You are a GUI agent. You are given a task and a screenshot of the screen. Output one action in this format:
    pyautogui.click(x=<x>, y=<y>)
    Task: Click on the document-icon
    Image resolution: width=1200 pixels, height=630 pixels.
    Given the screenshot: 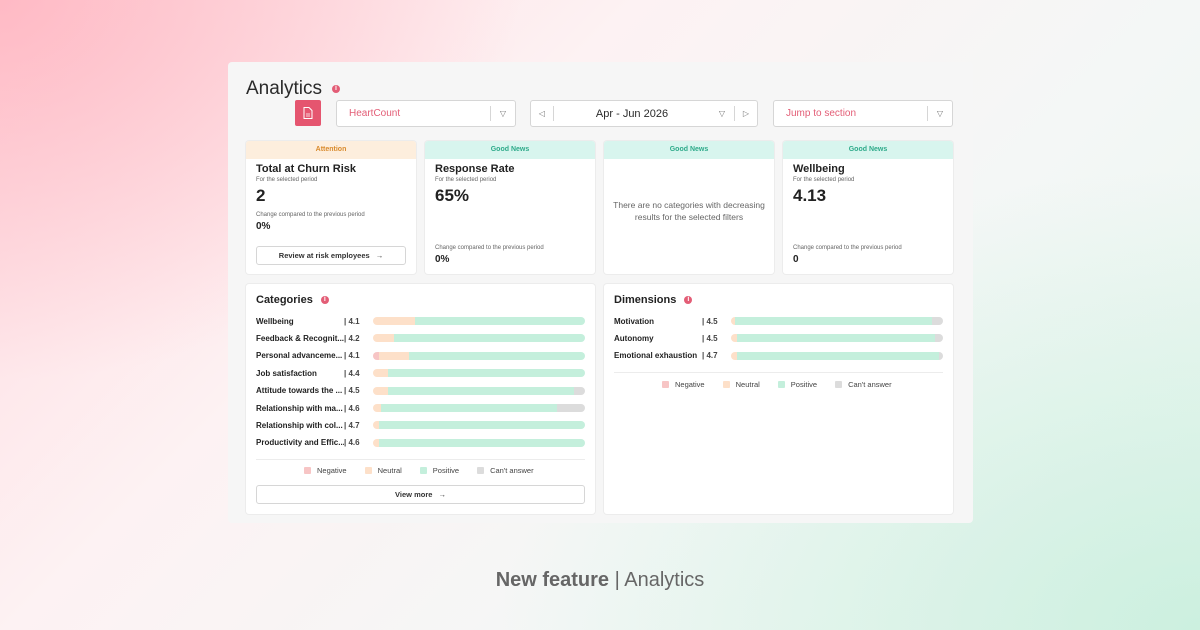 What is the action you would take?
    pyautogui.click(x=308, y=113)
    